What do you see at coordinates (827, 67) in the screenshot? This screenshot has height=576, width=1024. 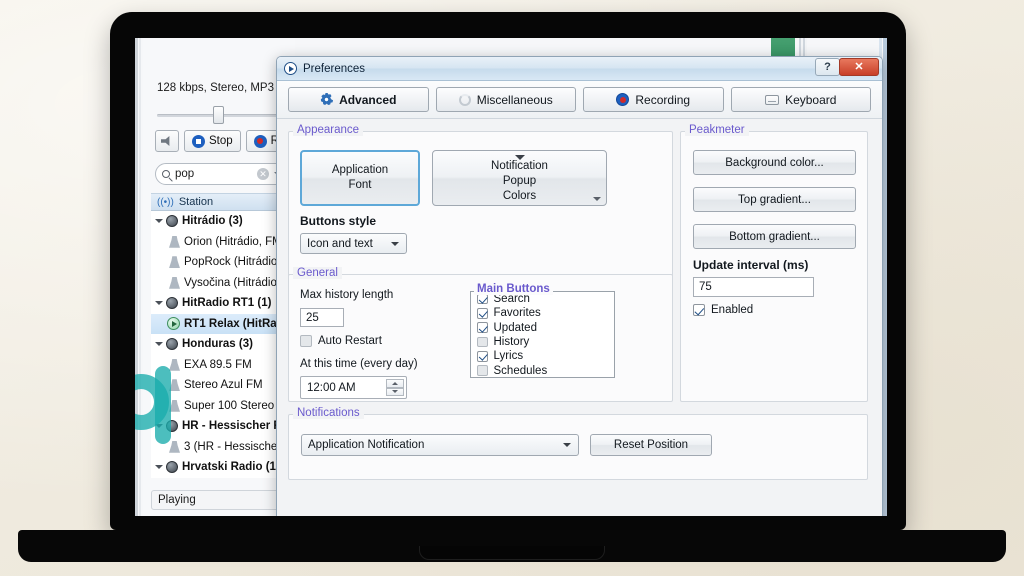 I see `help-button: ?` at bounding box center [827, 67].